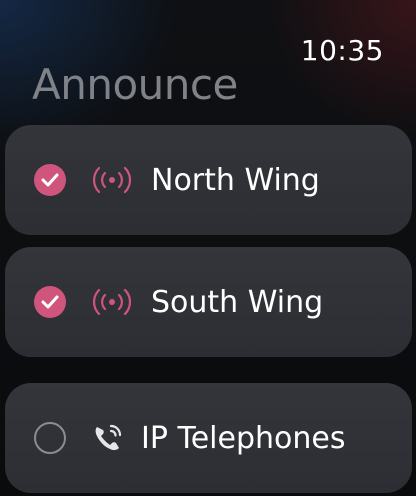 The width and height of the screenshot is (416, 496). I want to click on phone-wifi-icon, so click(108, 437).